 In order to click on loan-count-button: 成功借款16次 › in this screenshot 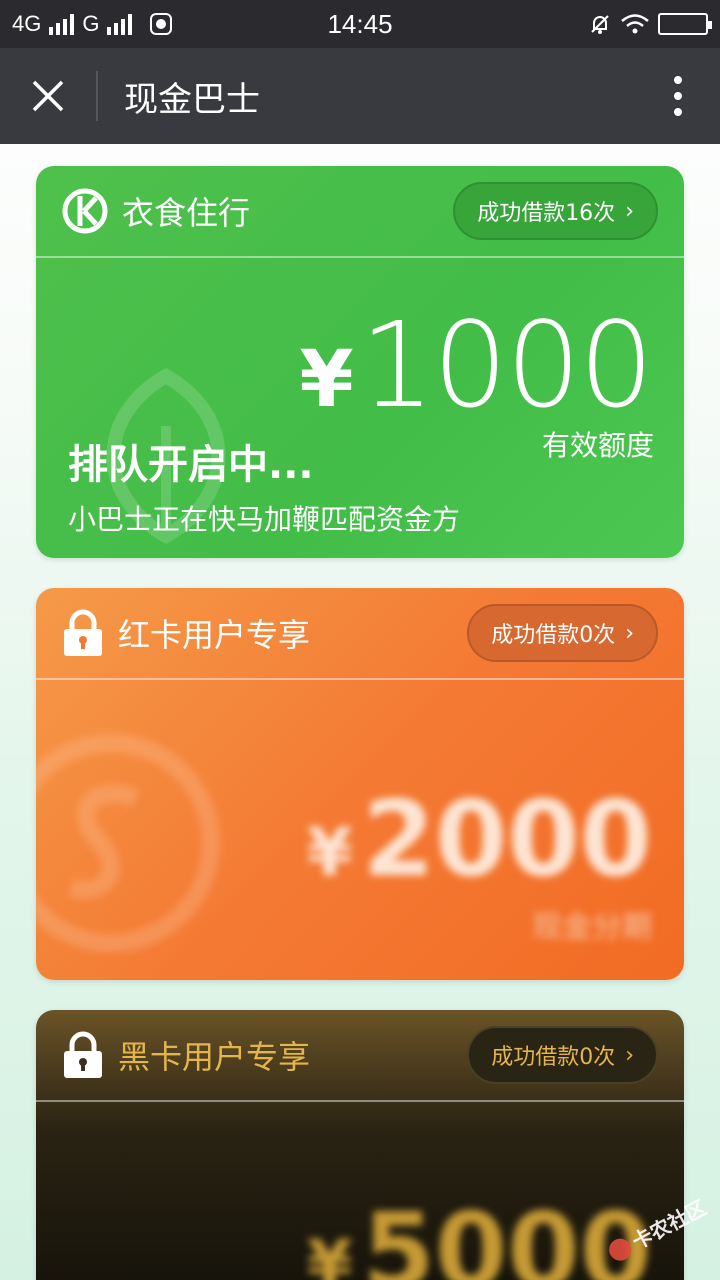, I will do `click(555, 211)`.